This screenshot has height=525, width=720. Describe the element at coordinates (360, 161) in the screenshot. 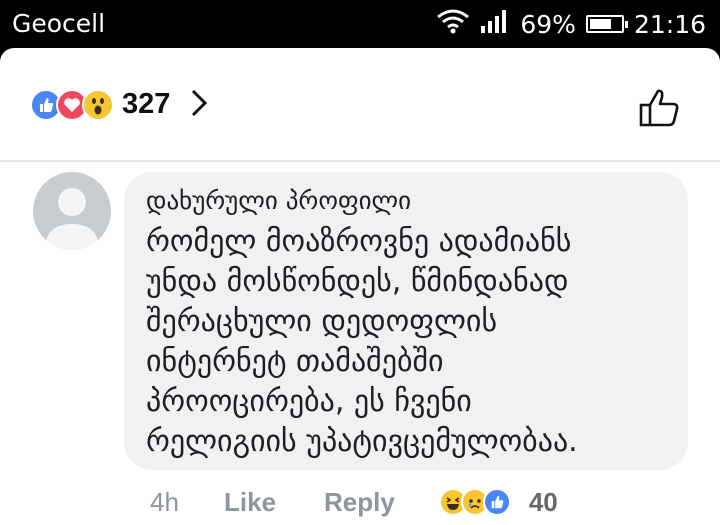

I see `header-divider` at that location.